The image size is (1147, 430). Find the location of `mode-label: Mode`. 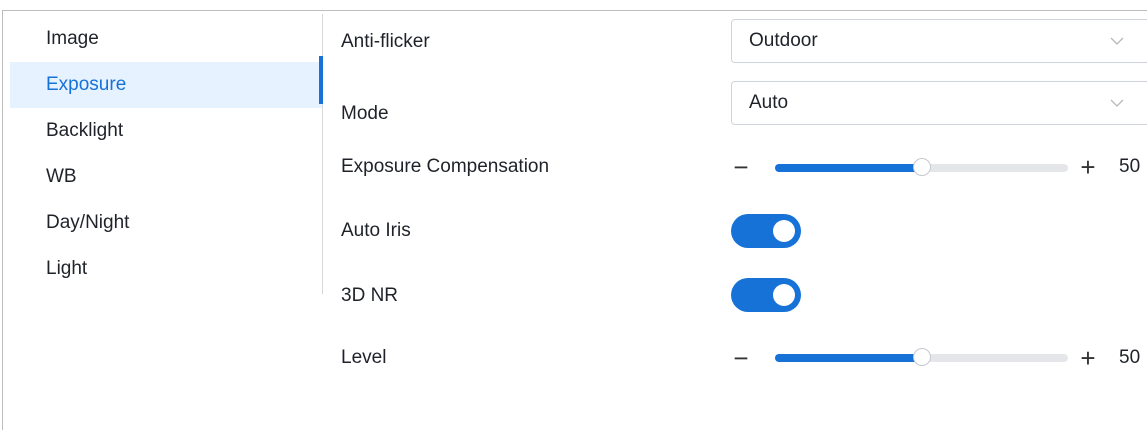

mode-label: Mode is located at coordinates (365, 113).